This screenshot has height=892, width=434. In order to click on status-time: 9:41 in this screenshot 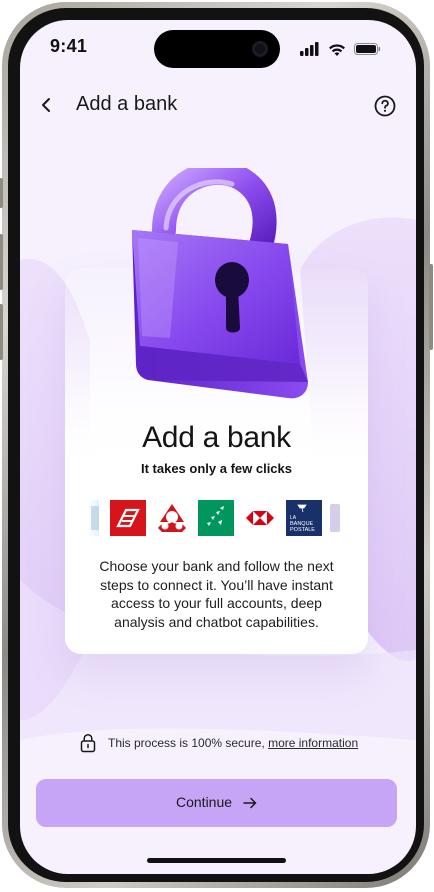, I will do `click(69, 46)`.